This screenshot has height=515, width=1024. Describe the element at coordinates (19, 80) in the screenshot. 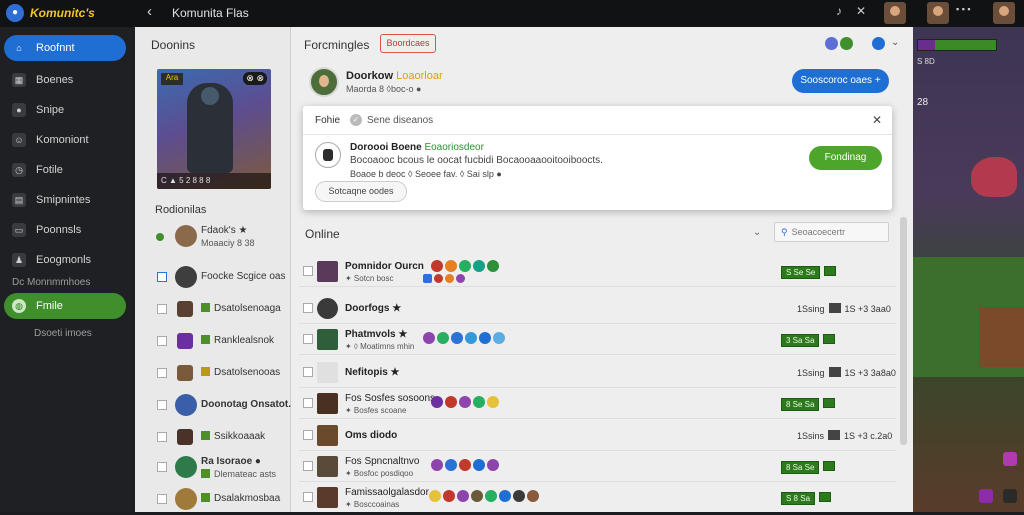

I see `grid-icon: ▦` at that location.